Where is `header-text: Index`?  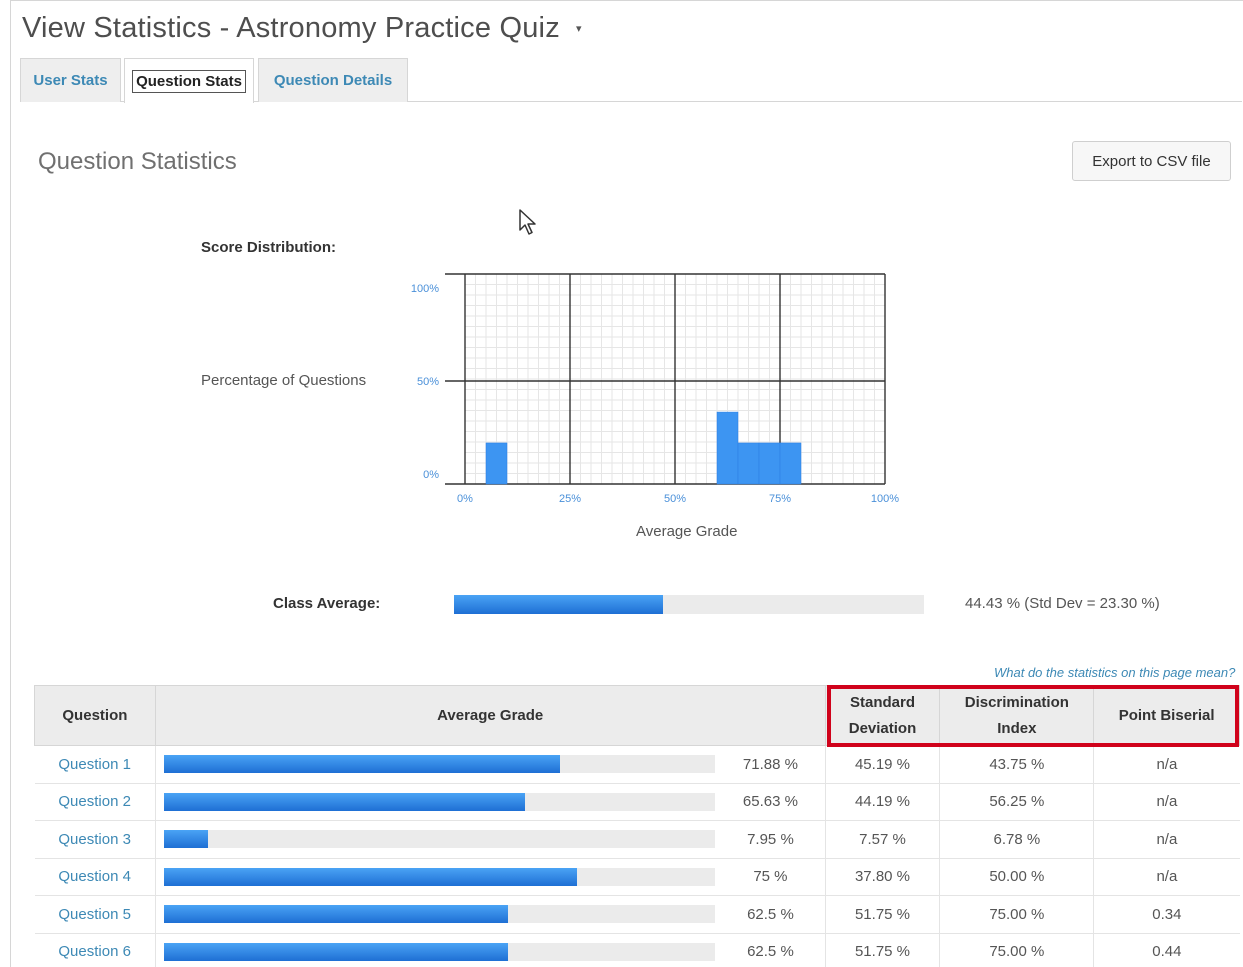 header-text: Index is located at coordinates (1017, 728).